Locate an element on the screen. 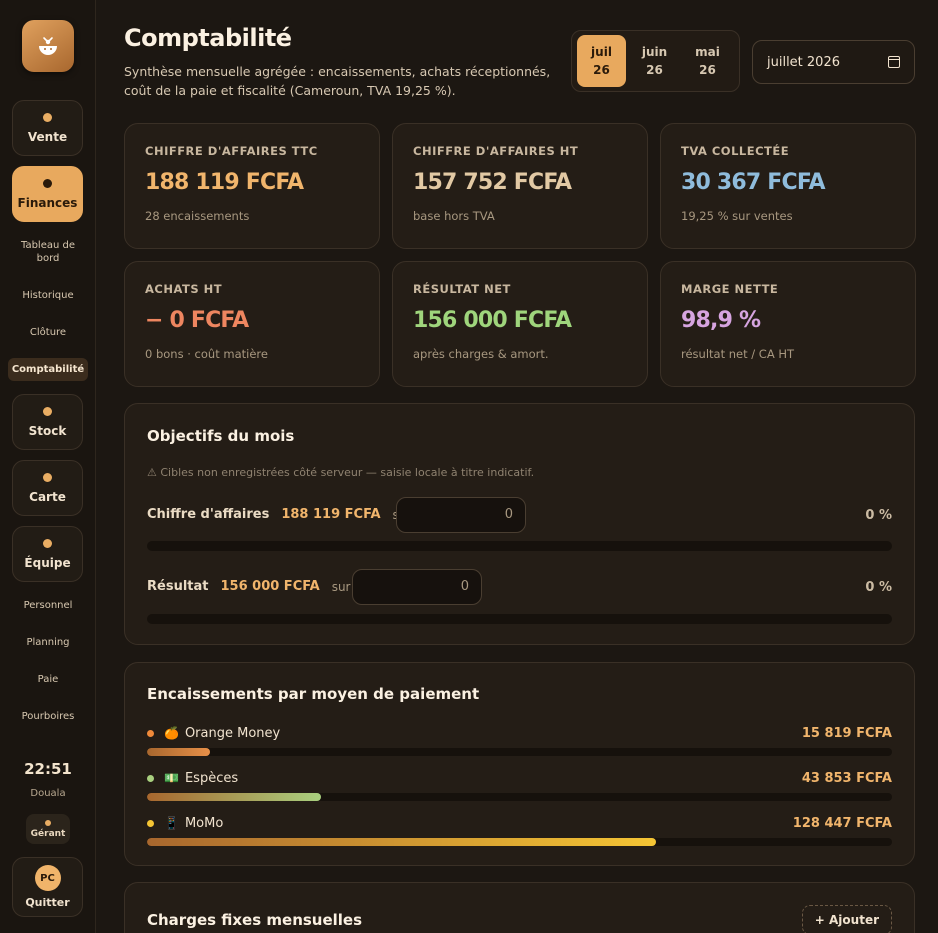 The height and width of the screenshot is (933, 938). carte-dot-icon is located at coordinates (47, 477).